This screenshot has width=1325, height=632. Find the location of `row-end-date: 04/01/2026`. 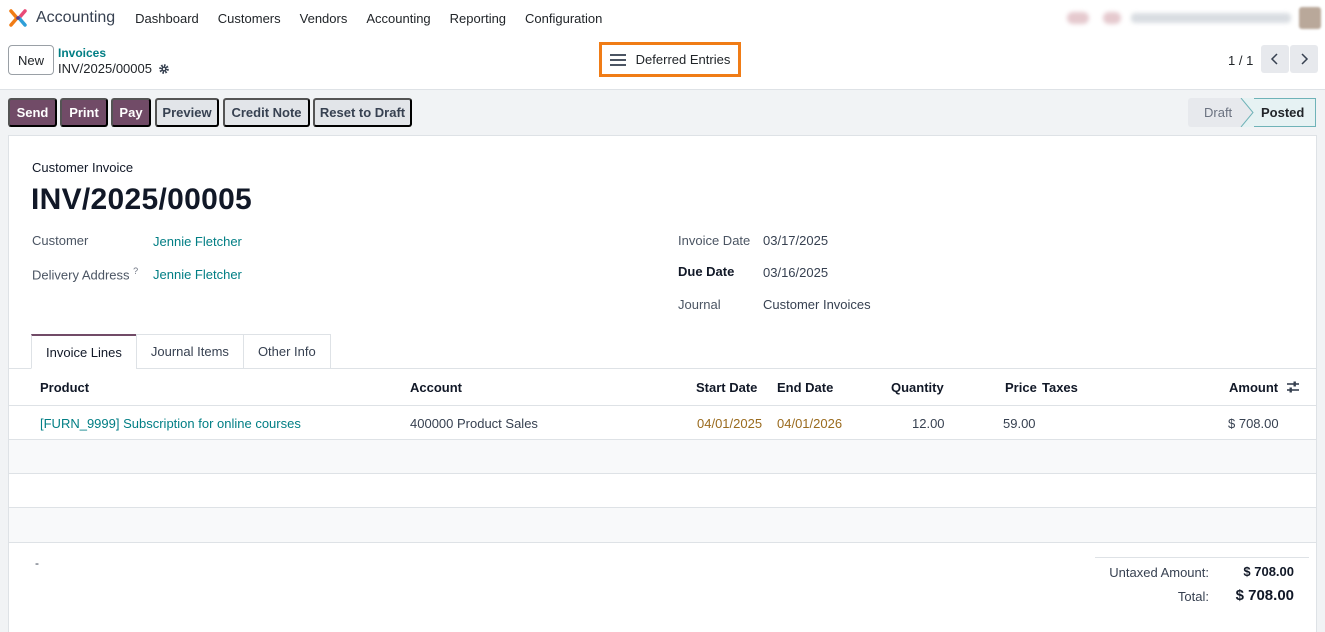

row-end-date: 04/01/2026 is located at coordinates (809, 423).